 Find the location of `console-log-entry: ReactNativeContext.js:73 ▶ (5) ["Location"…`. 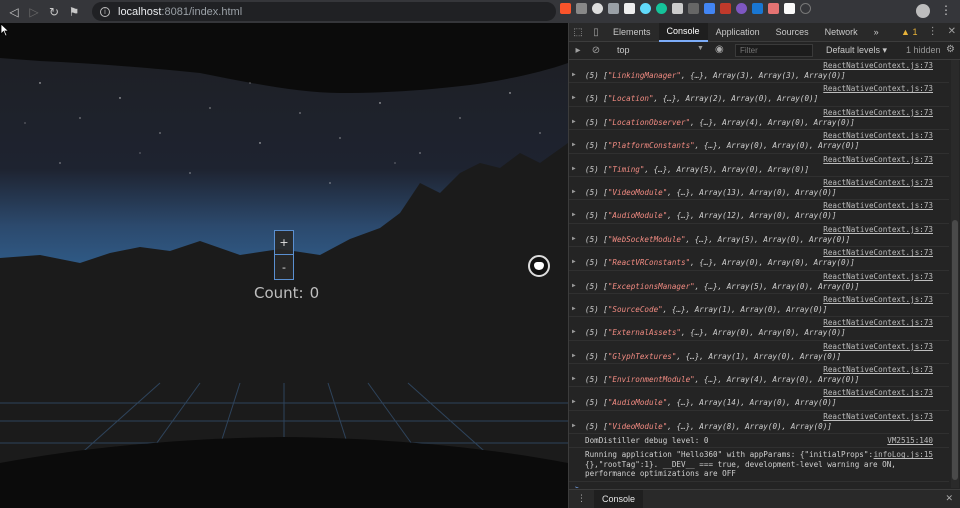

console-log-entry: ReactNativeContext.js:73 ▶ (5) ["Location"… is located at coordinates (759, 95).